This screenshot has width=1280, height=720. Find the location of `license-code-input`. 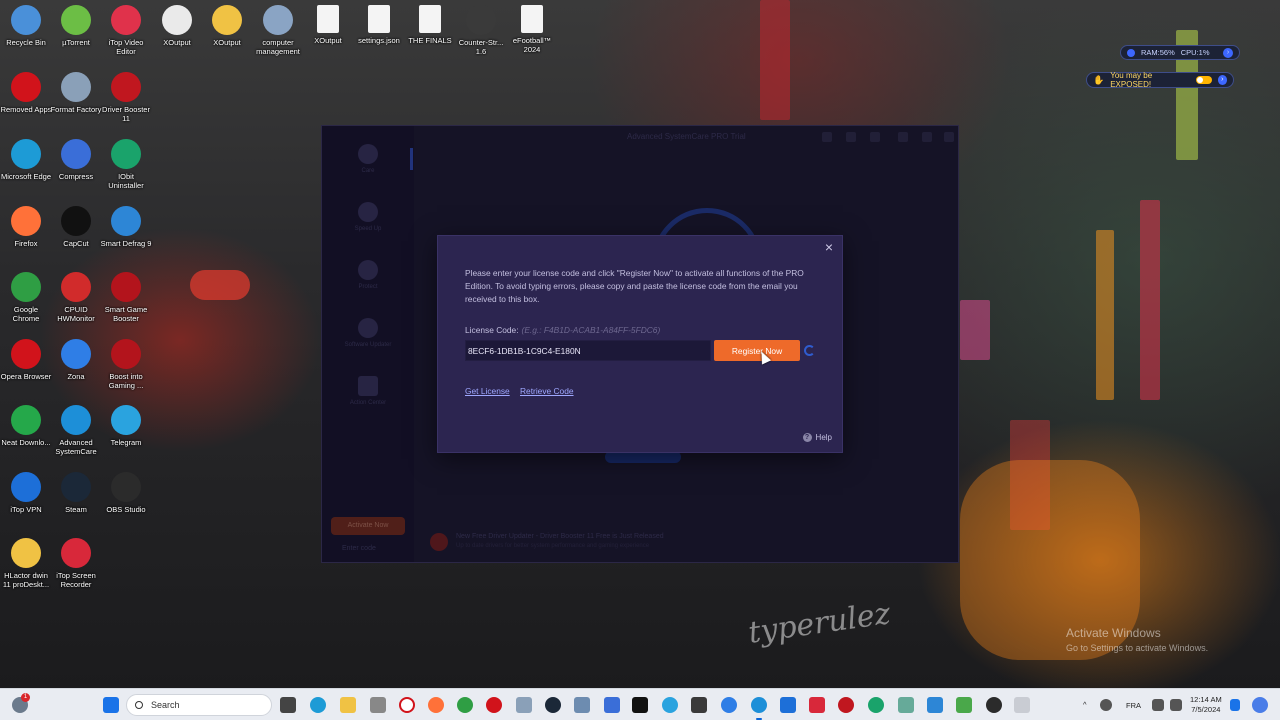

license-code-input is located at coordinates (588, 350).